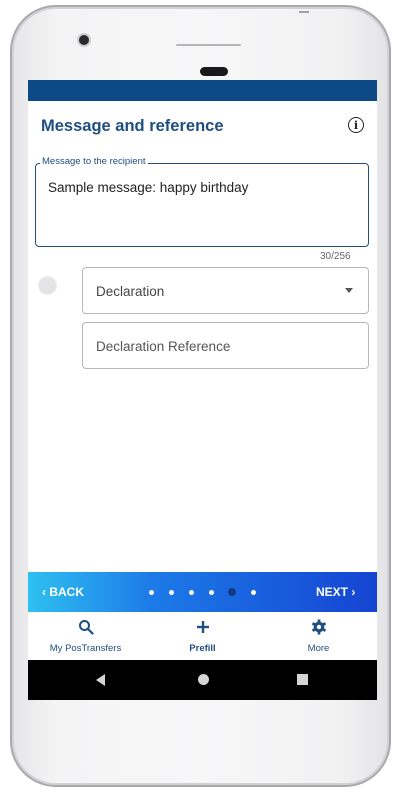 This screenshot has height=790, width=393. Describe the element at coordinates (202, 90) in the screenshot. I see `status-bar` at that location.